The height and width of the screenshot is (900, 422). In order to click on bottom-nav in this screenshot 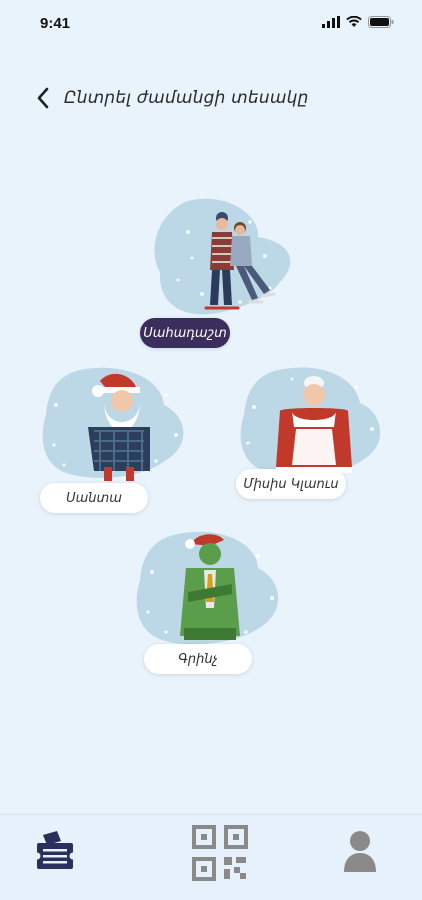, I will do `click(211, 857)`.